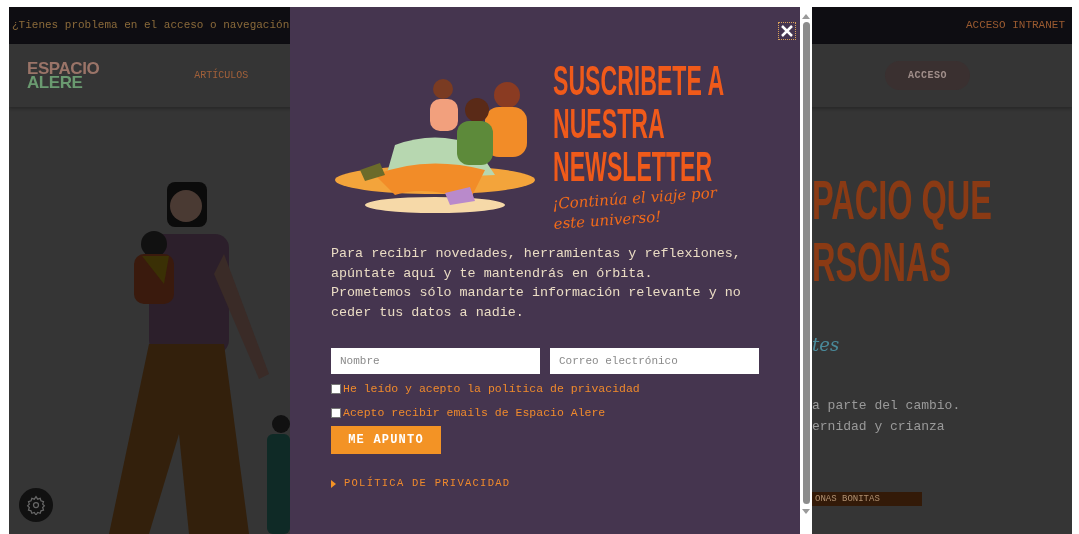 This screenshot has height=534, width=1079. Describe the element at coordinates (806, 512) in the screenshot. I see `scroll-down-icon` at that location.